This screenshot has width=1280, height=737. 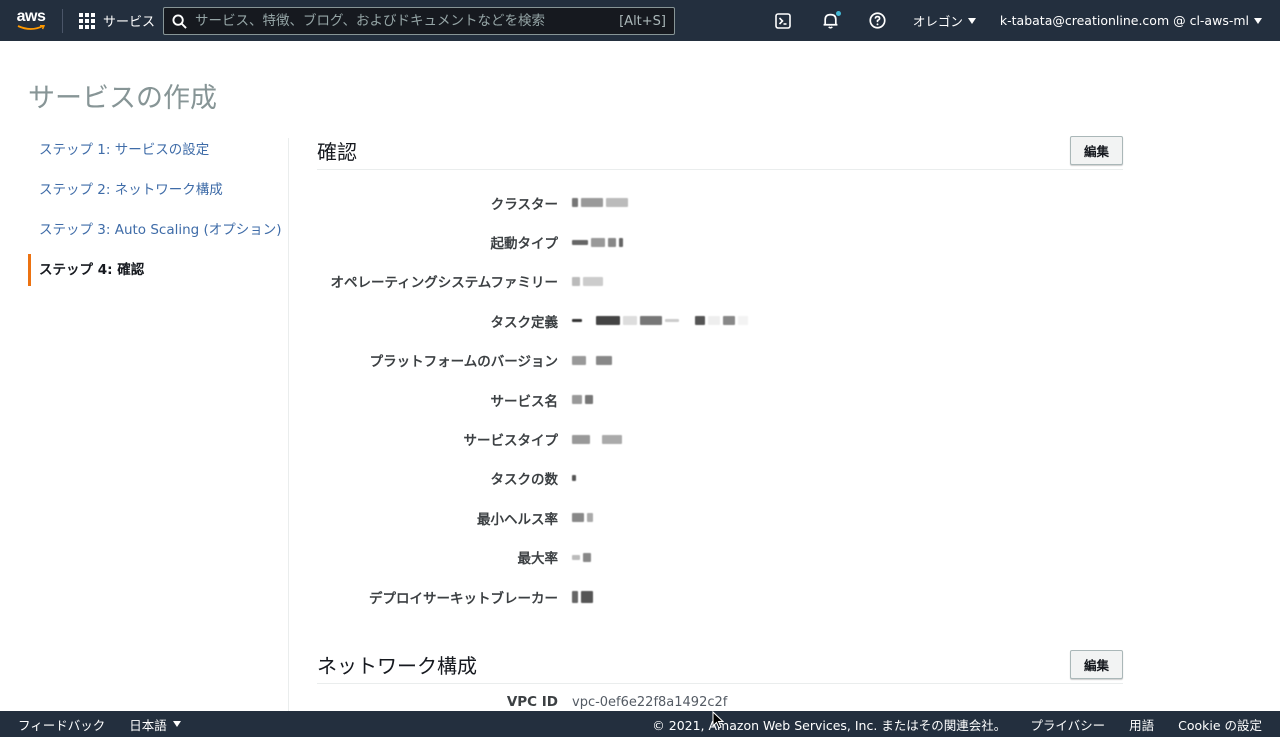 I want to click on terms-link: 用語, so click(x=1141, y=724).